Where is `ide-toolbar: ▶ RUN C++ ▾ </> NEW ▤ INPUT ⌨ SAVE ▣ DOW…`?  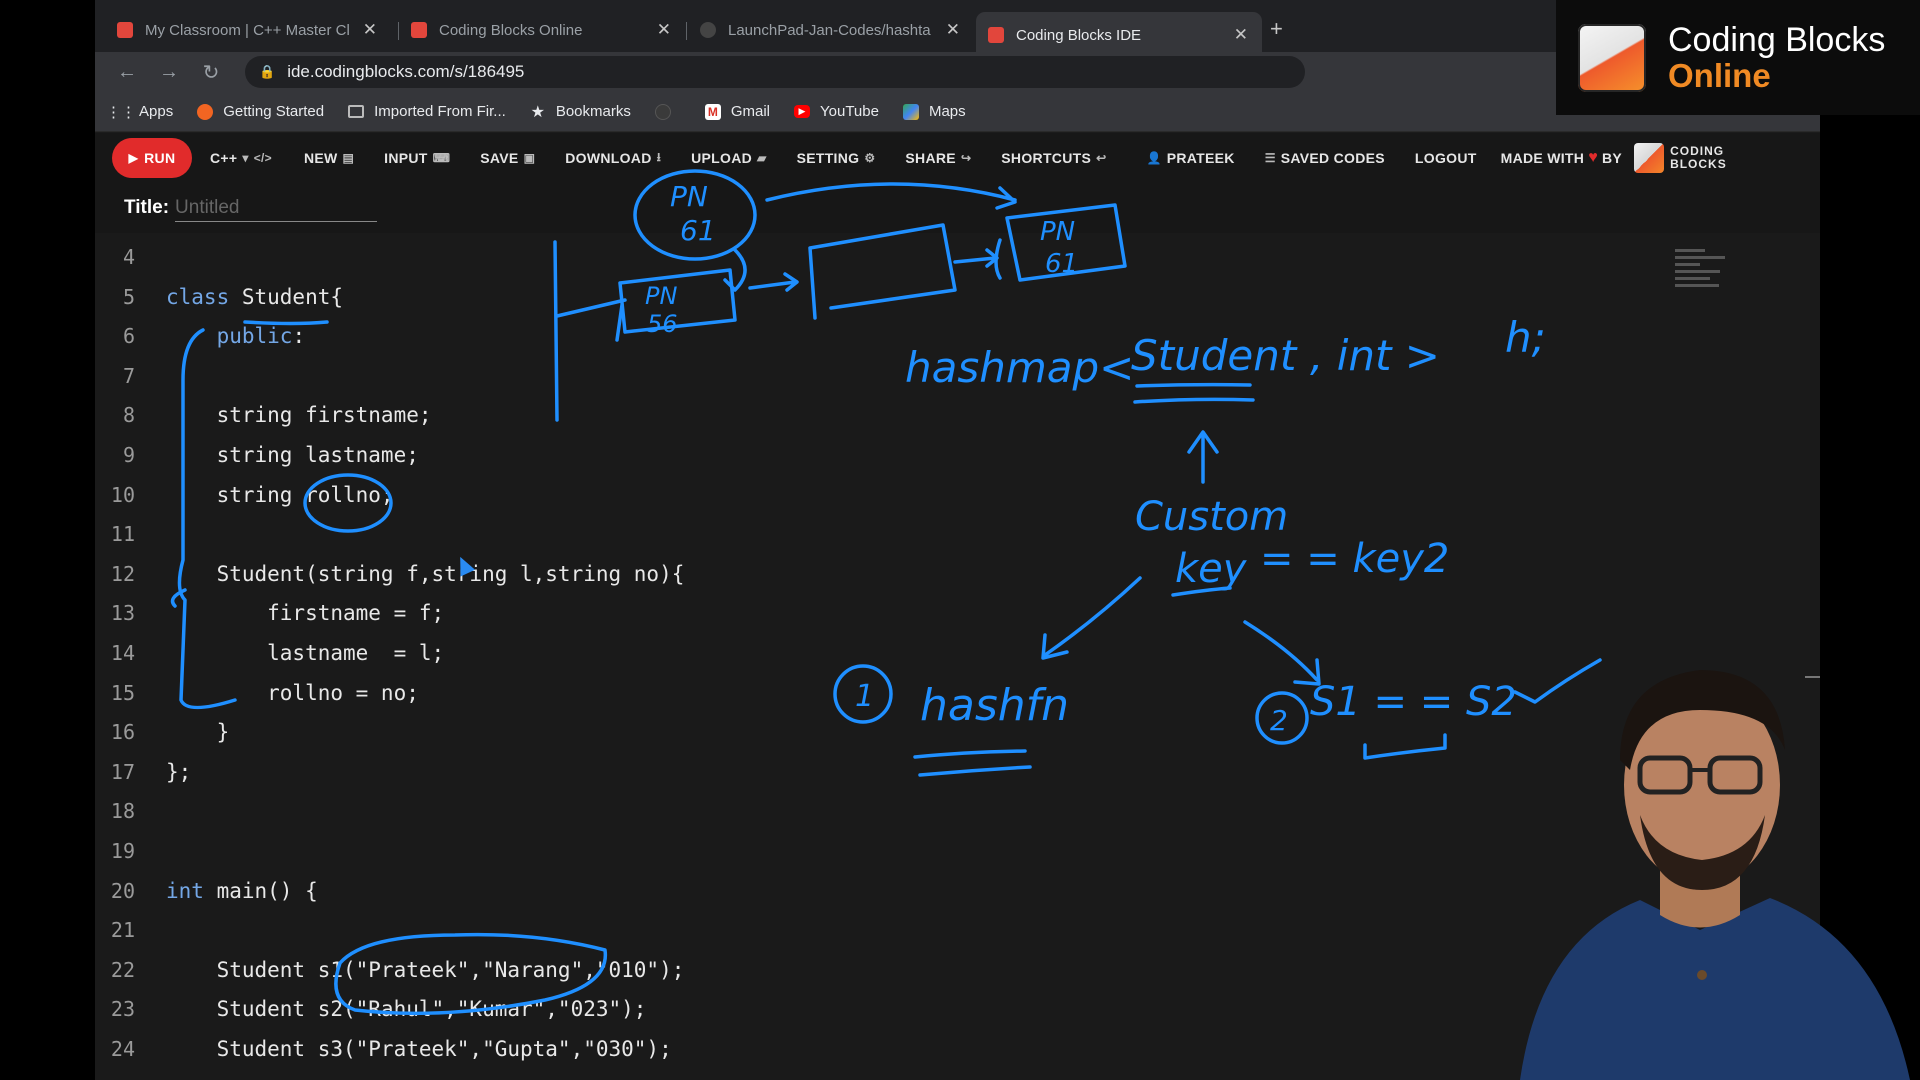 ide-toolbar: ▶ RUN C++ ▾ </> NEW ▤ INPUT ⌨ SAVE ▣ DOW… is located at coordinates (957, 158).